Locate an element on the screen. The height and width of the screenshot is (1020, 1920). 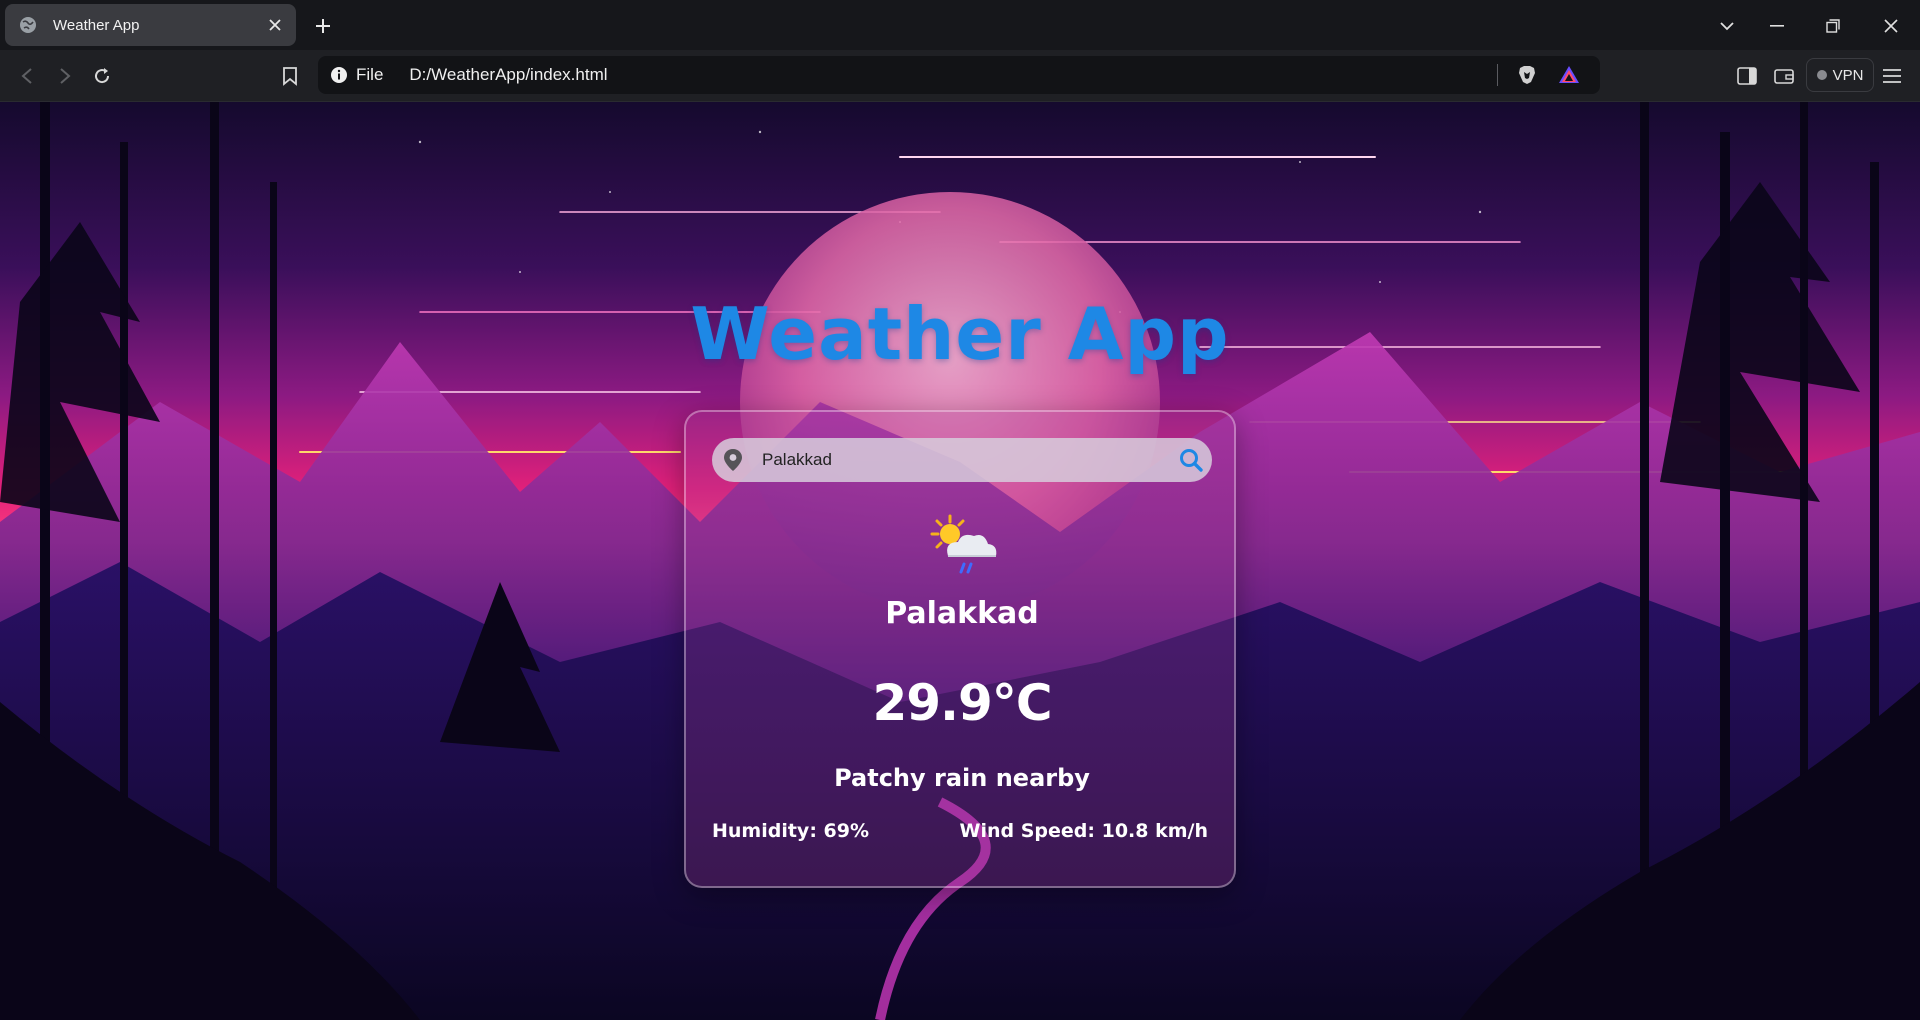
vpn-label: VPN is located at coordinates (1848, 75).